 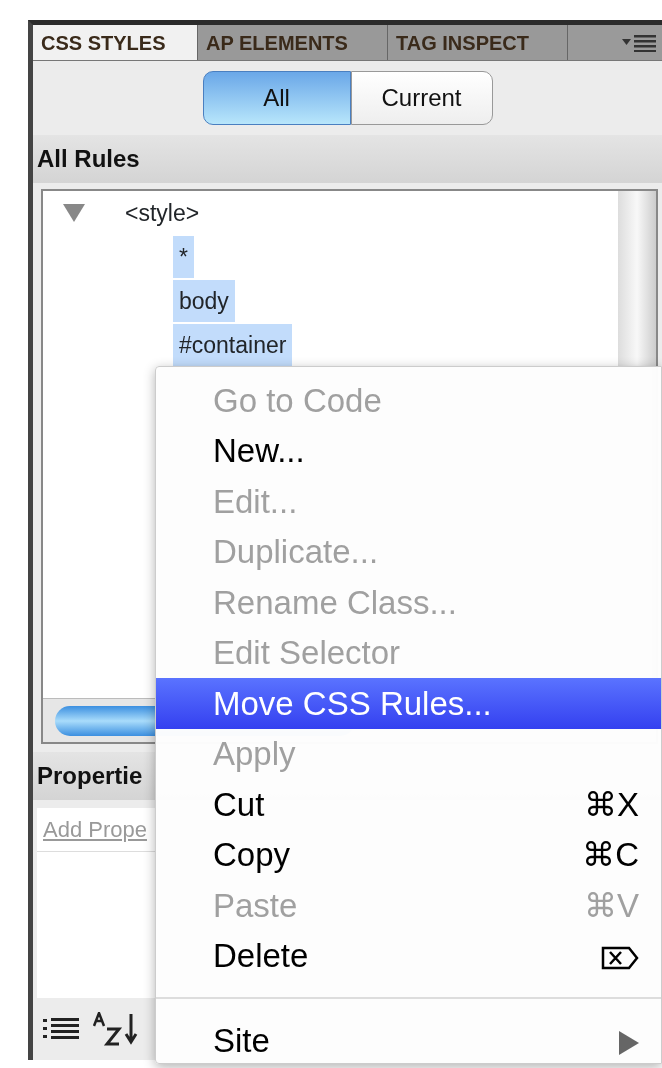 What do you see at coordinates (183, 257) in the screenshot?
I see `rule-item: *` at bounding box center [183, 257].